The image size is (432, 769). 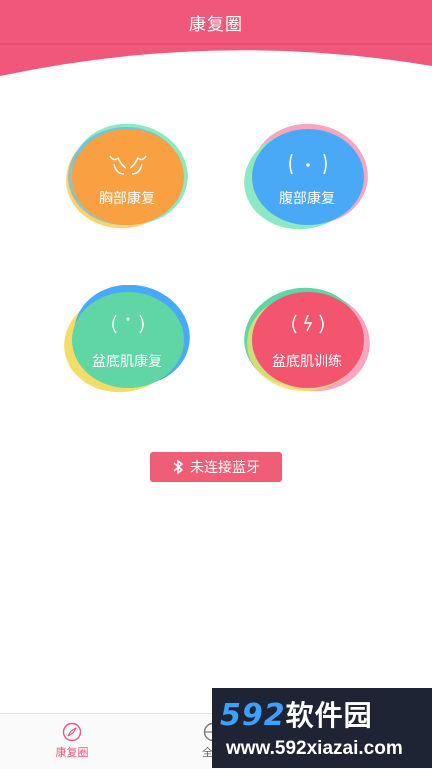 I want to click on pelvic-floor-outline-icon, so click(x=128, y=324).